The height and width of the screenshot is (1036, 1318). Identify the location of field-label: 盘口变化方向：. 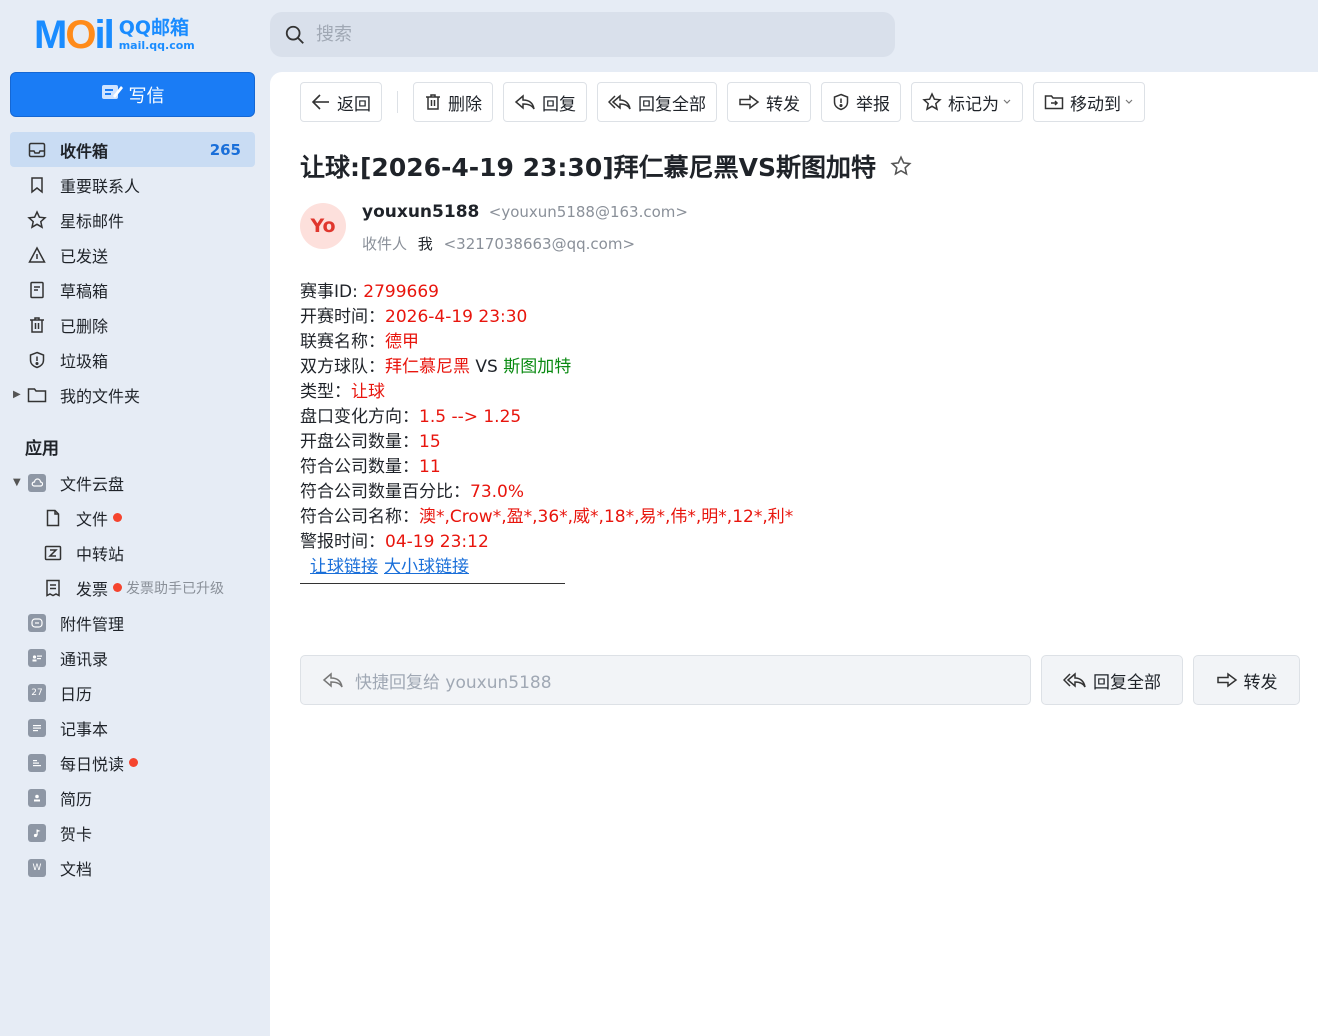
(359, 417).